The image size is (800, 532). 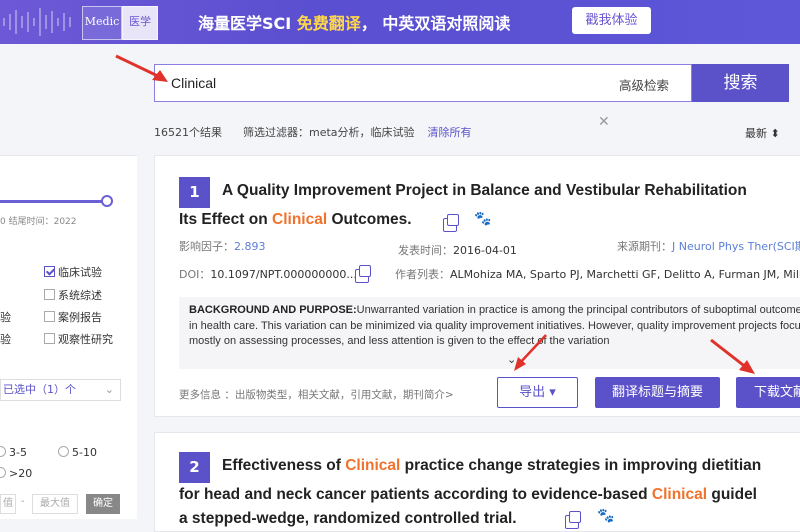 What do you see at coordinates (54, 201) in the screenshot?
I see `year-slider-track` at bounding box center [54, 201].